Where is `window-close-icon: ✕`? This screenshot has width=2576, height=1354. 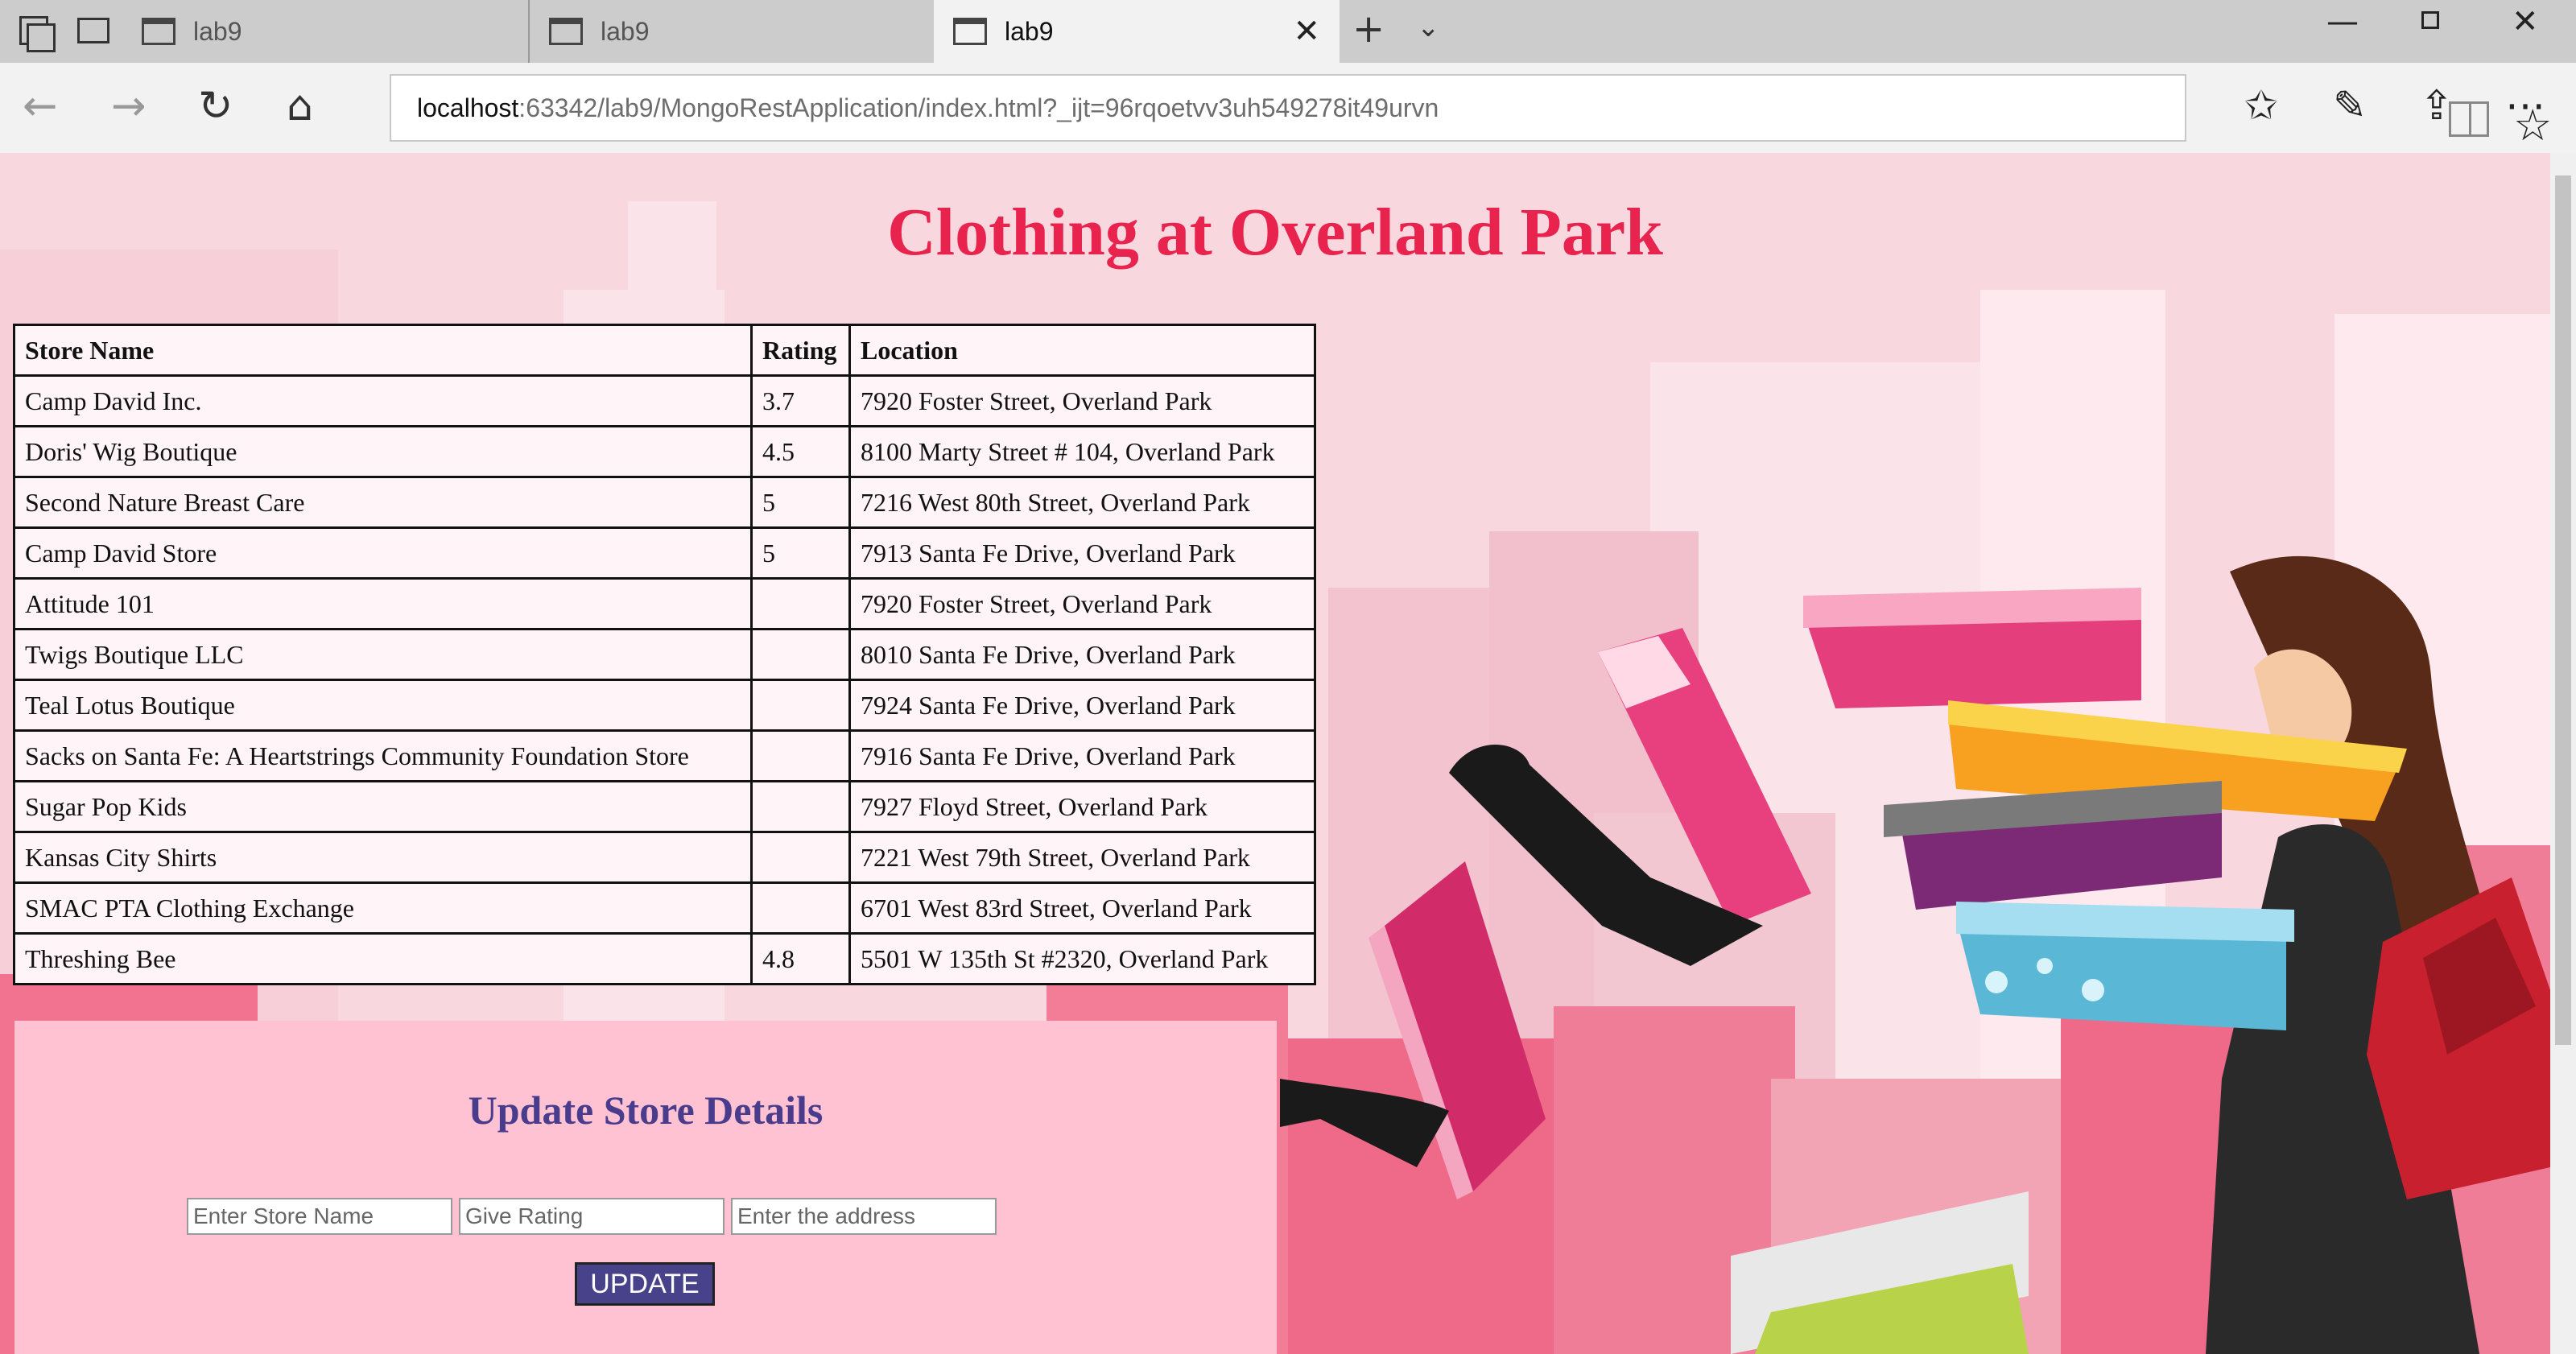
window-close-icon: ✕ is located at coordinates (2525, 22).